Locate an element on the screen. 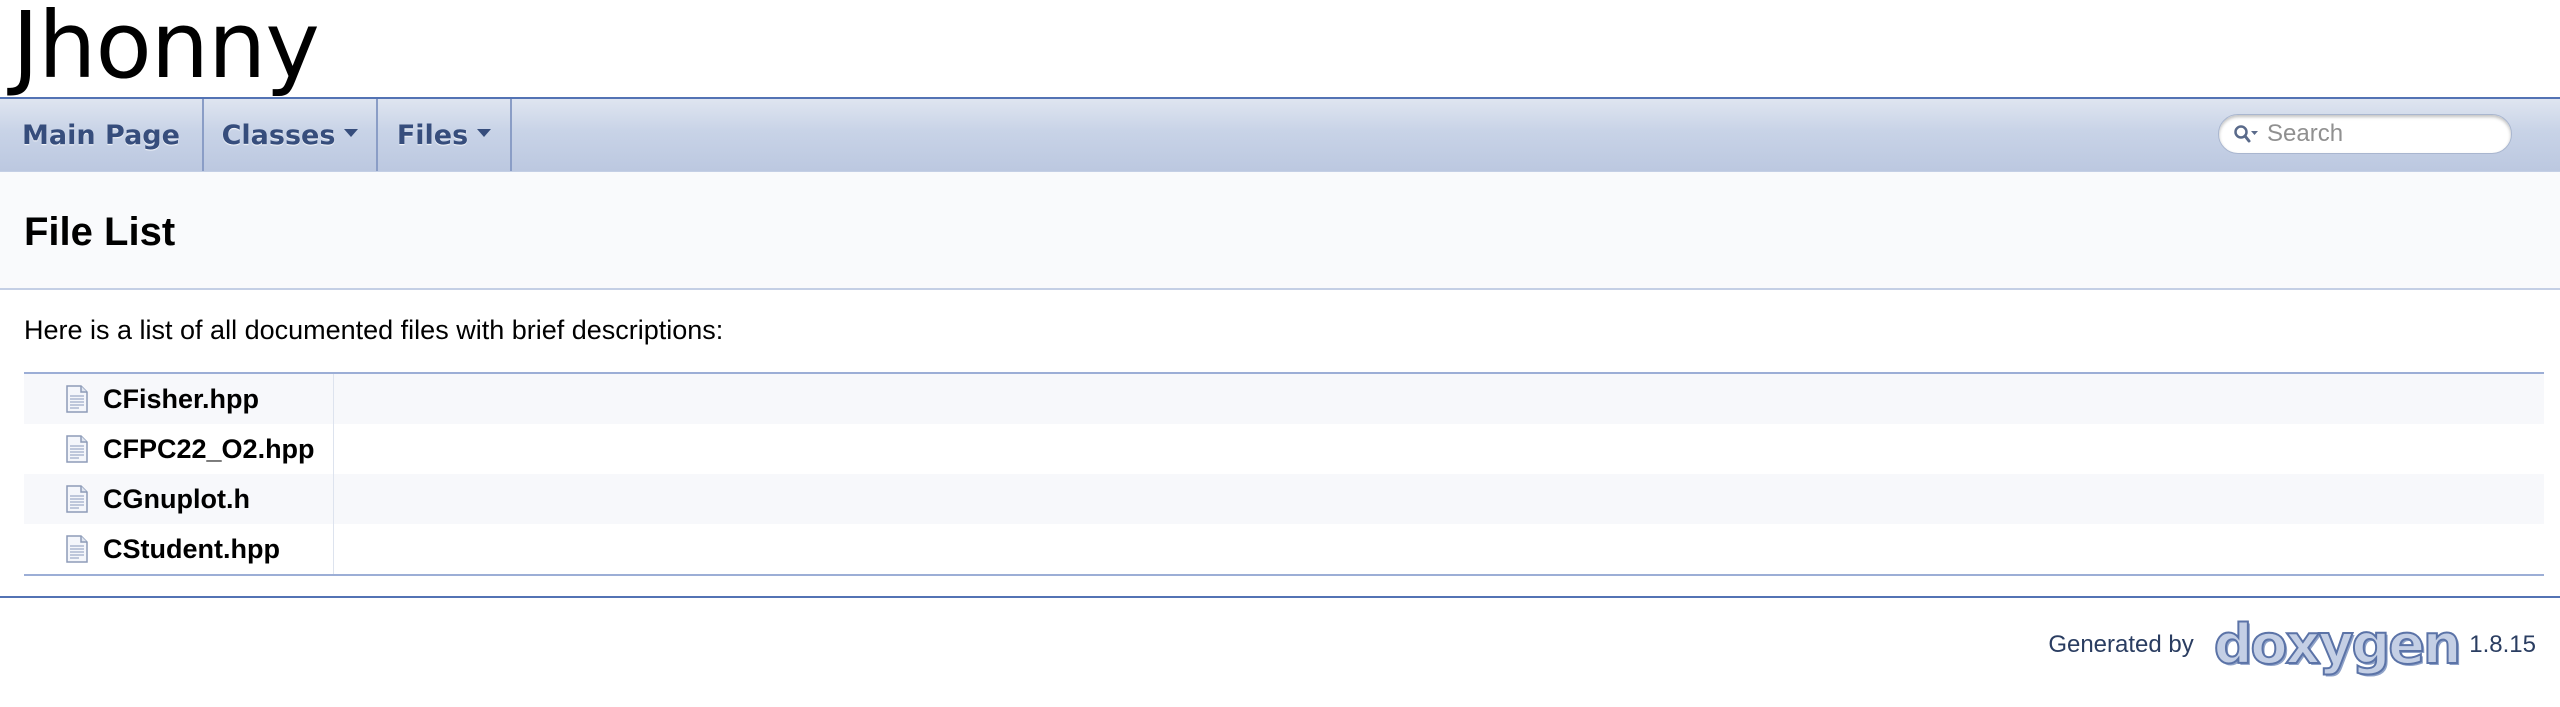 The width and height of the screenshot is (2560, 707). tab-files: Files is located at coordinates (445, 135).